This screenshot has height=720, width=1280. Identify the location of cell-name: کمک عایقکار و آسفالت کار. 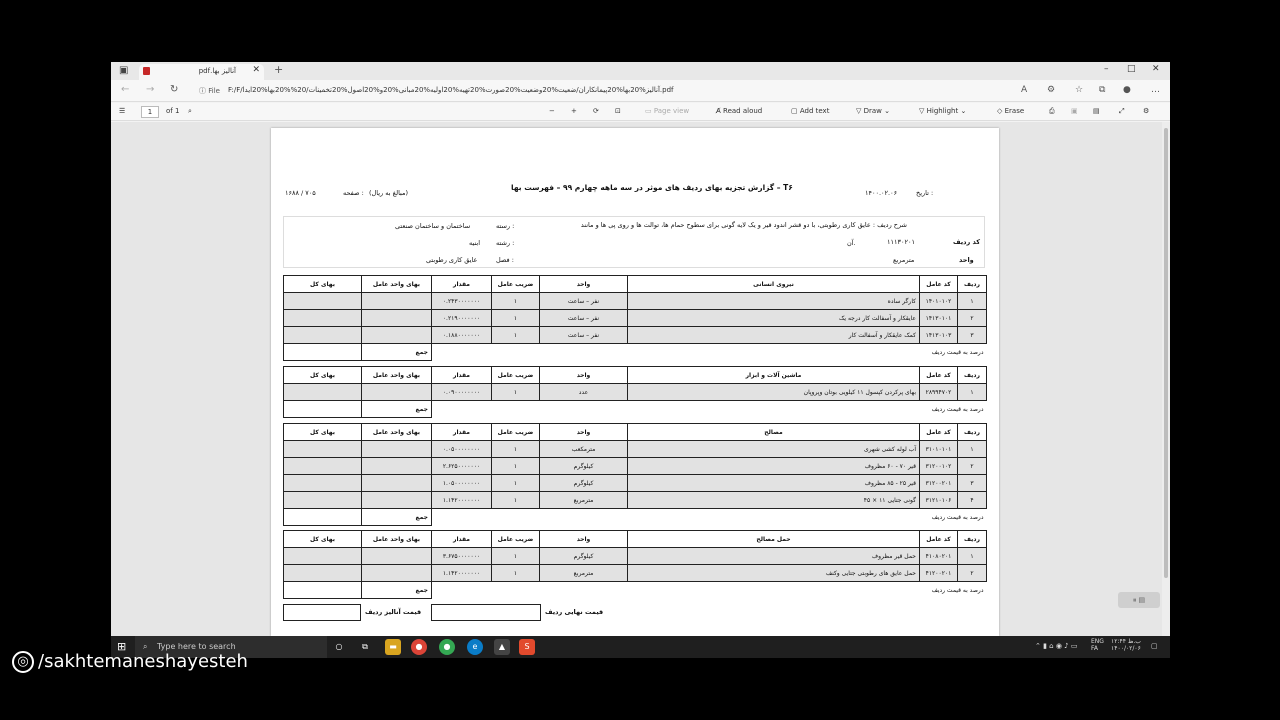
(773, 335).